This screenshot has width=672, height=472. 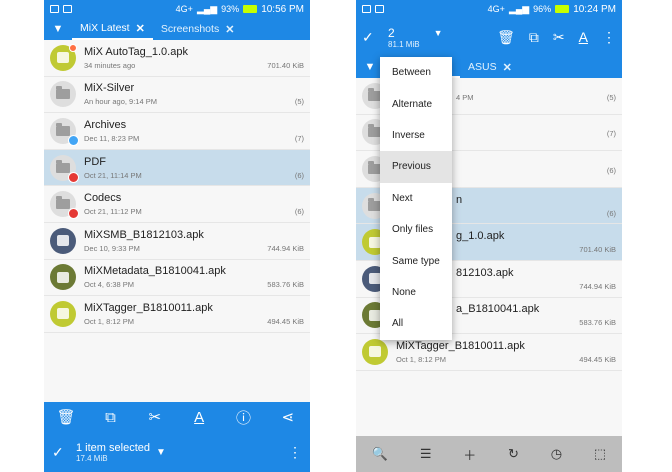 What do you see at coordinates (416, 103) in the screenshot?
I see `menu-item-alternate: Alternate` at bounding box center [416, 103].